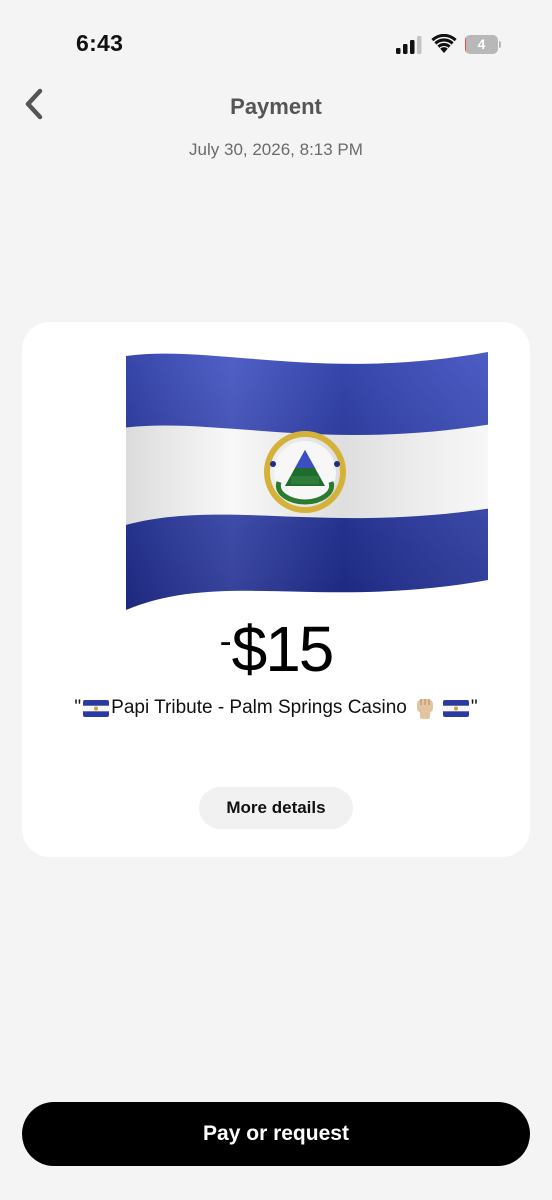 The image size is (552, 1200). Describe the element at coordinates (276, 149) in the screenshot. I see `transaction-date: July 30, 2026, 8:13 PM` at that location.